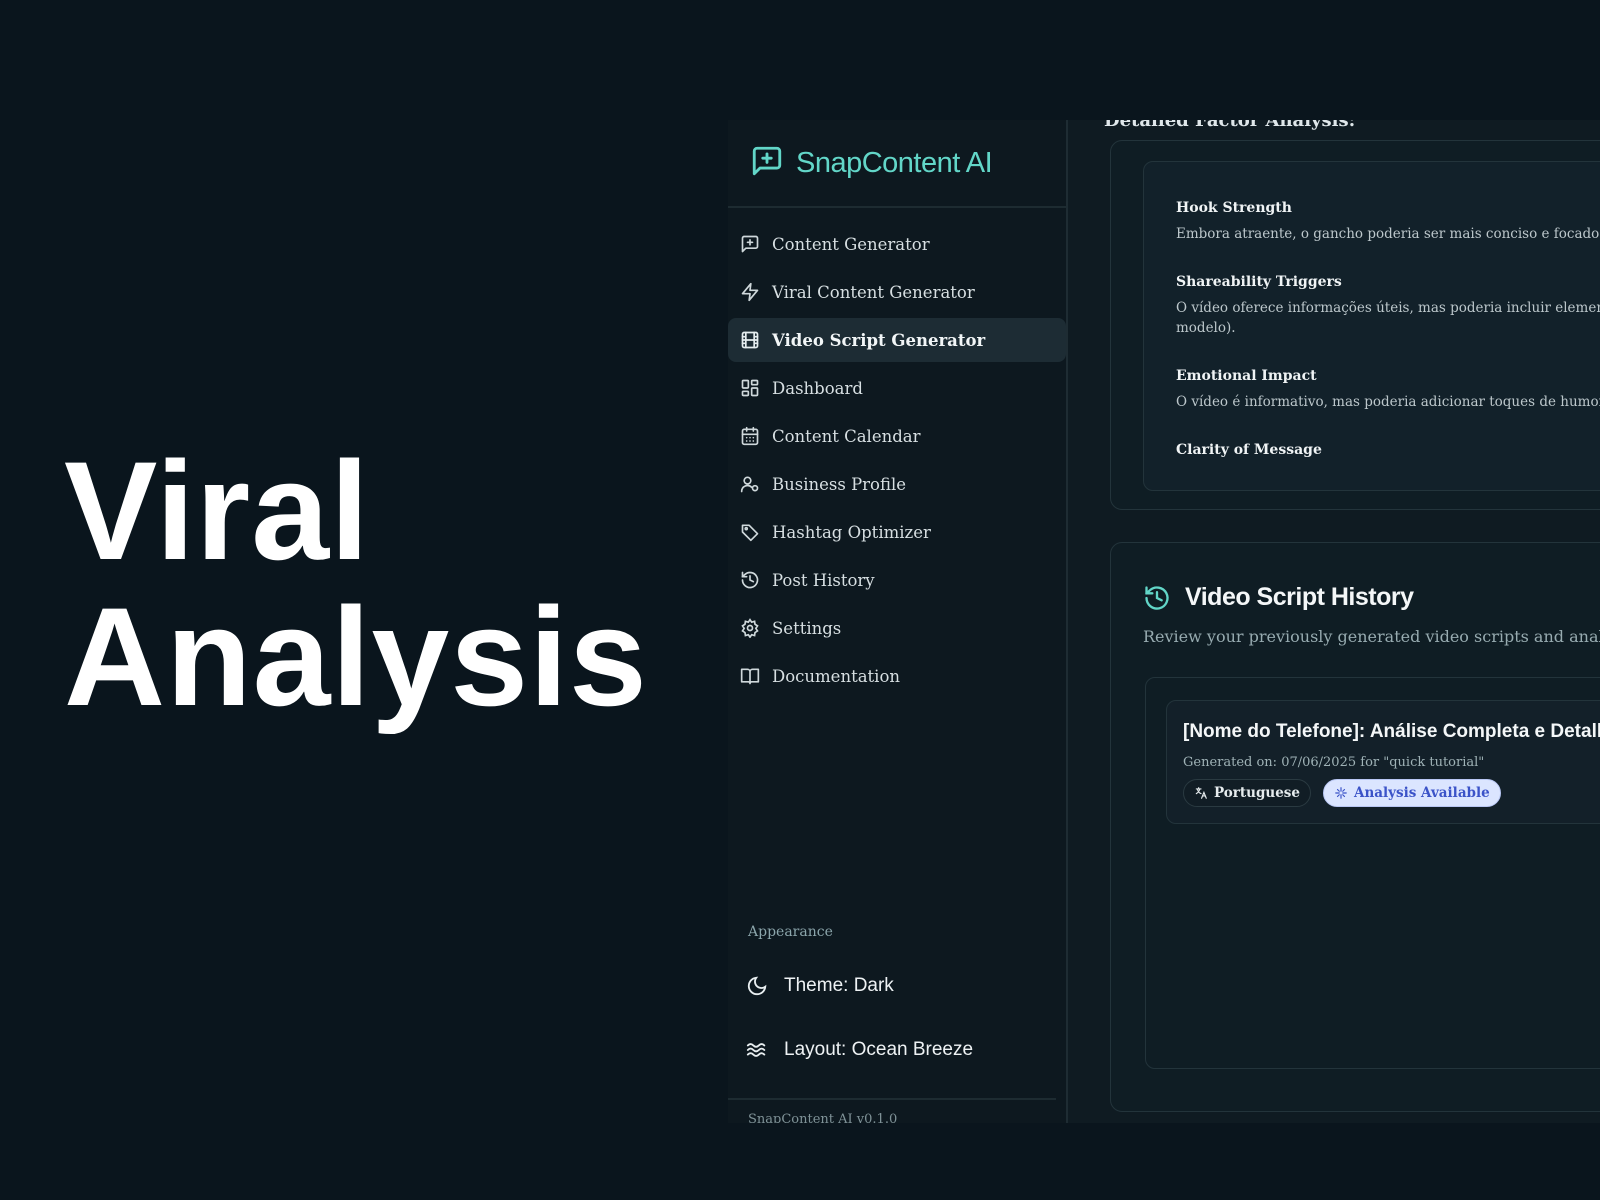 The width and height of the screenshot is (1600, 1200). I want to click on lightning-icon, so click(750, 292).